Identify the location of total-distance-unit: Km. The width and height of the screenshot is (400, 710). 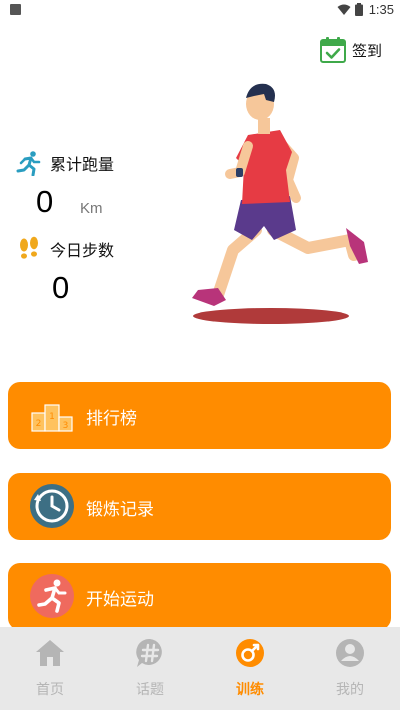
(91, 208).